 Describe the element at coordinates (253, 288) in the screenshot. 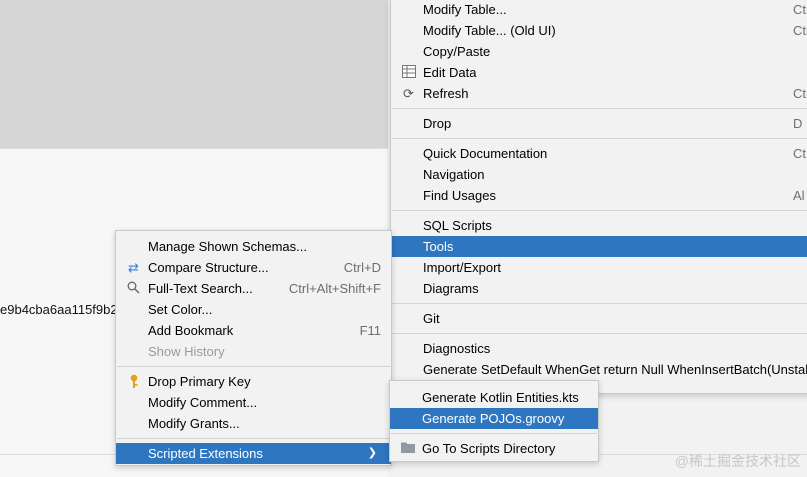

I see `menu-item-full-text-search: Full-Text Search... Ctrl+Alt+Shift+F` at that location.